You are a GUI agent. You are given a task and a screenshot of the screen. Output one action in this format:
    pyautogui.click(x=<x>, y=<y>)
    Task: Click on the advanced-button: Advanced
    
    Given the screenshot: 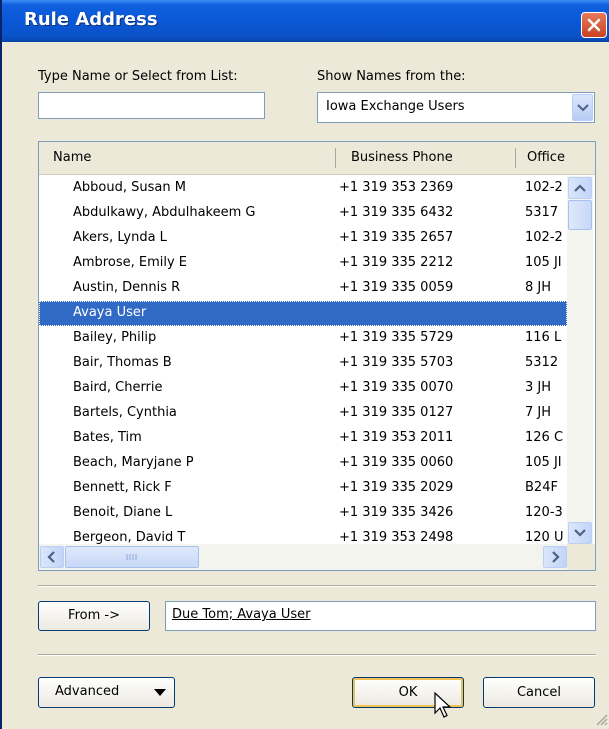 What is the action you would take?
    pyautogui.click(x=106, y=692)
    